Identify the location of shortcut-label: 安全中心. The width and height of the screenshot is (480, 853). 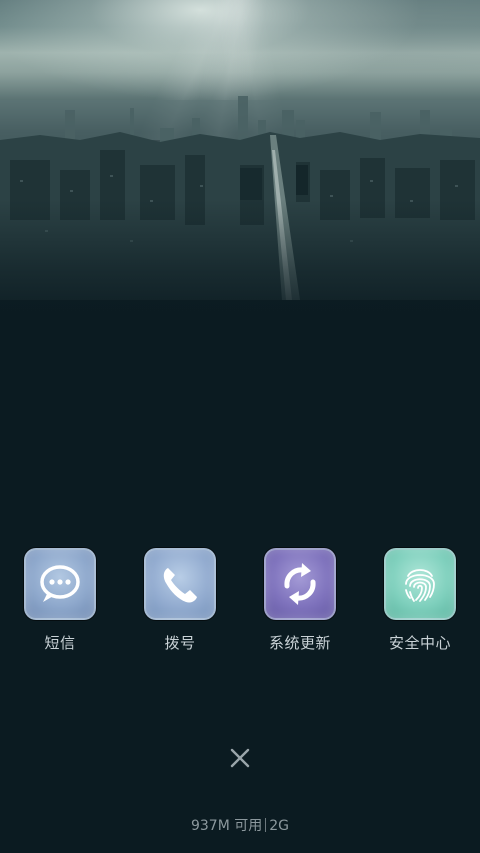
(419, 643).